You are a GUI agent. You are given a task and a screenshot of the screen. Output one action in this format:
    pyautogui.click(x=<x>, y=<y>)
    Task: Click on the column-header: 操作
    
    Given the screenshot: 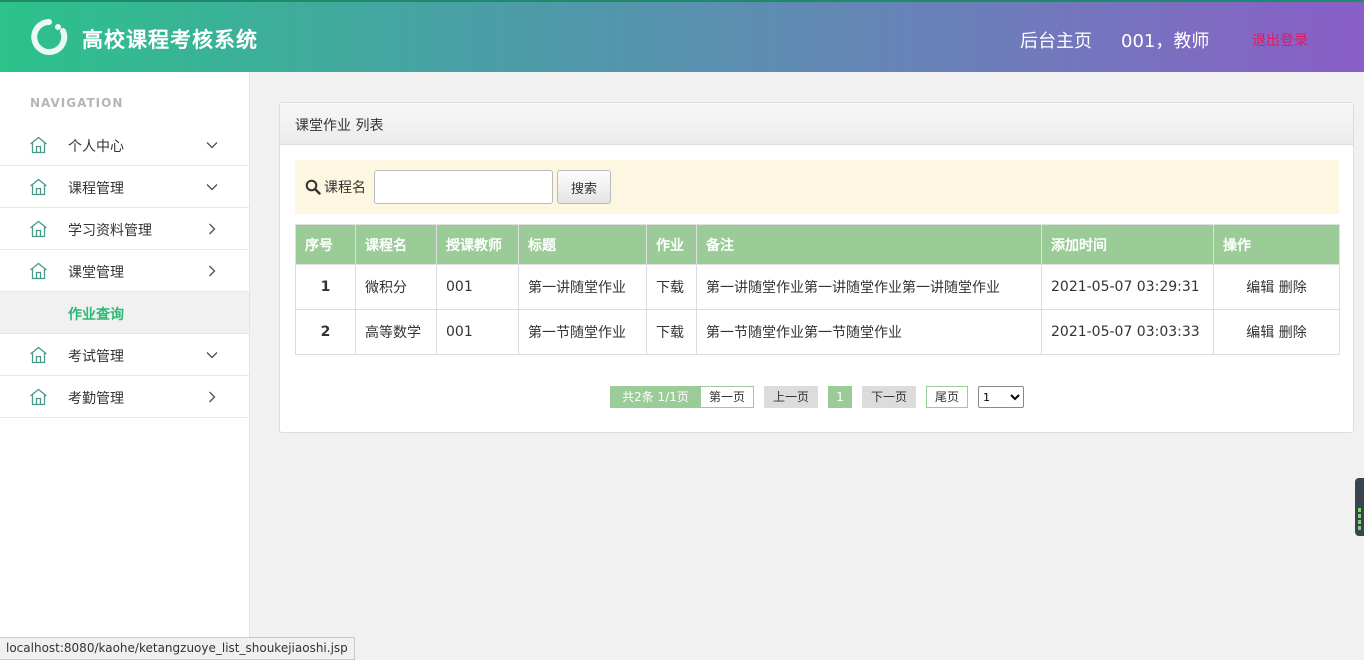 What is the action you would take?
    pyautogui.click(x=1276, y=244)
    